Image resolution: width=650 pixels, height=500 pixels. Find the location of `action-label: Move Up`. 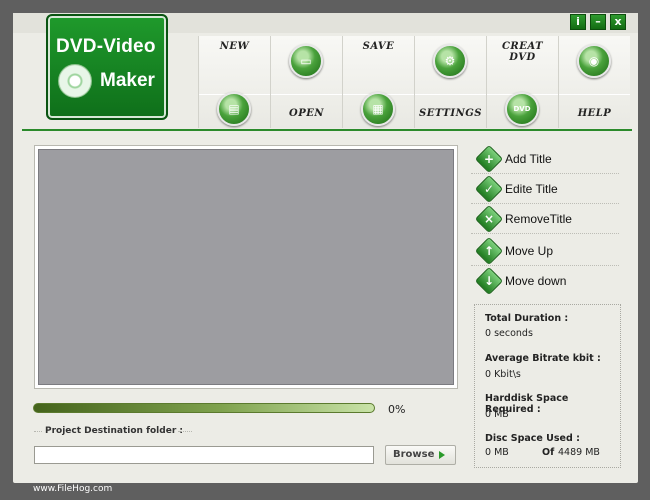

action-label: Move Up is located at coordinates (529, 251).